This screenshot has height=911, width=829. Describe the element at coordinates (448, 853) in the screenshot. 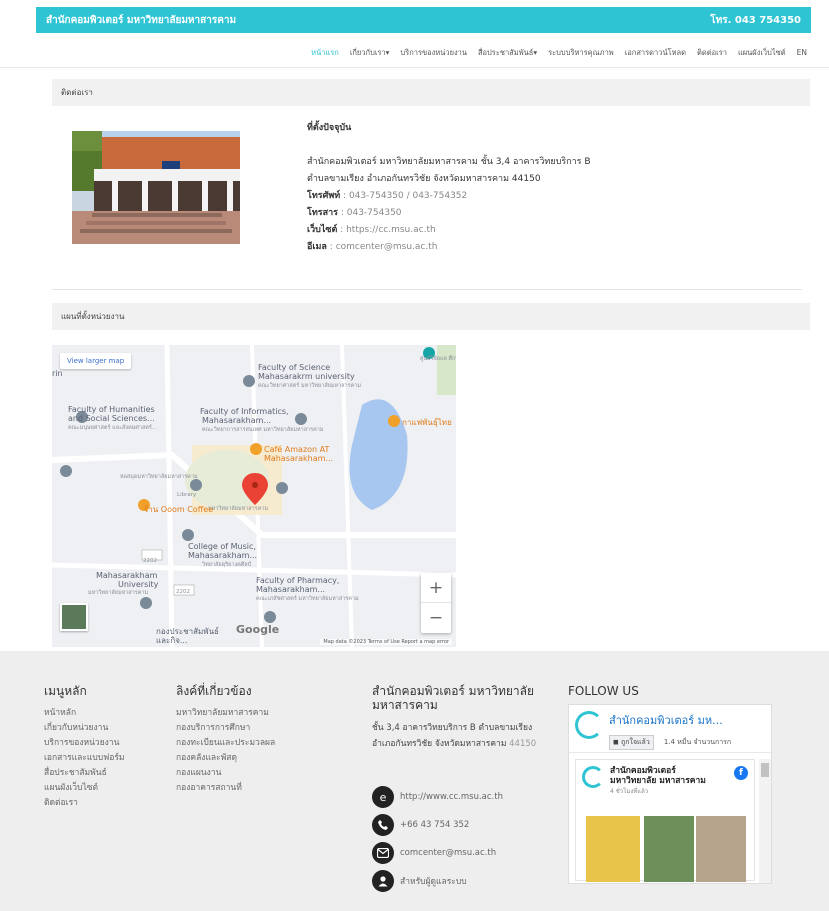

I see `footer-email: comcenter@msu.ac.th` at that location.